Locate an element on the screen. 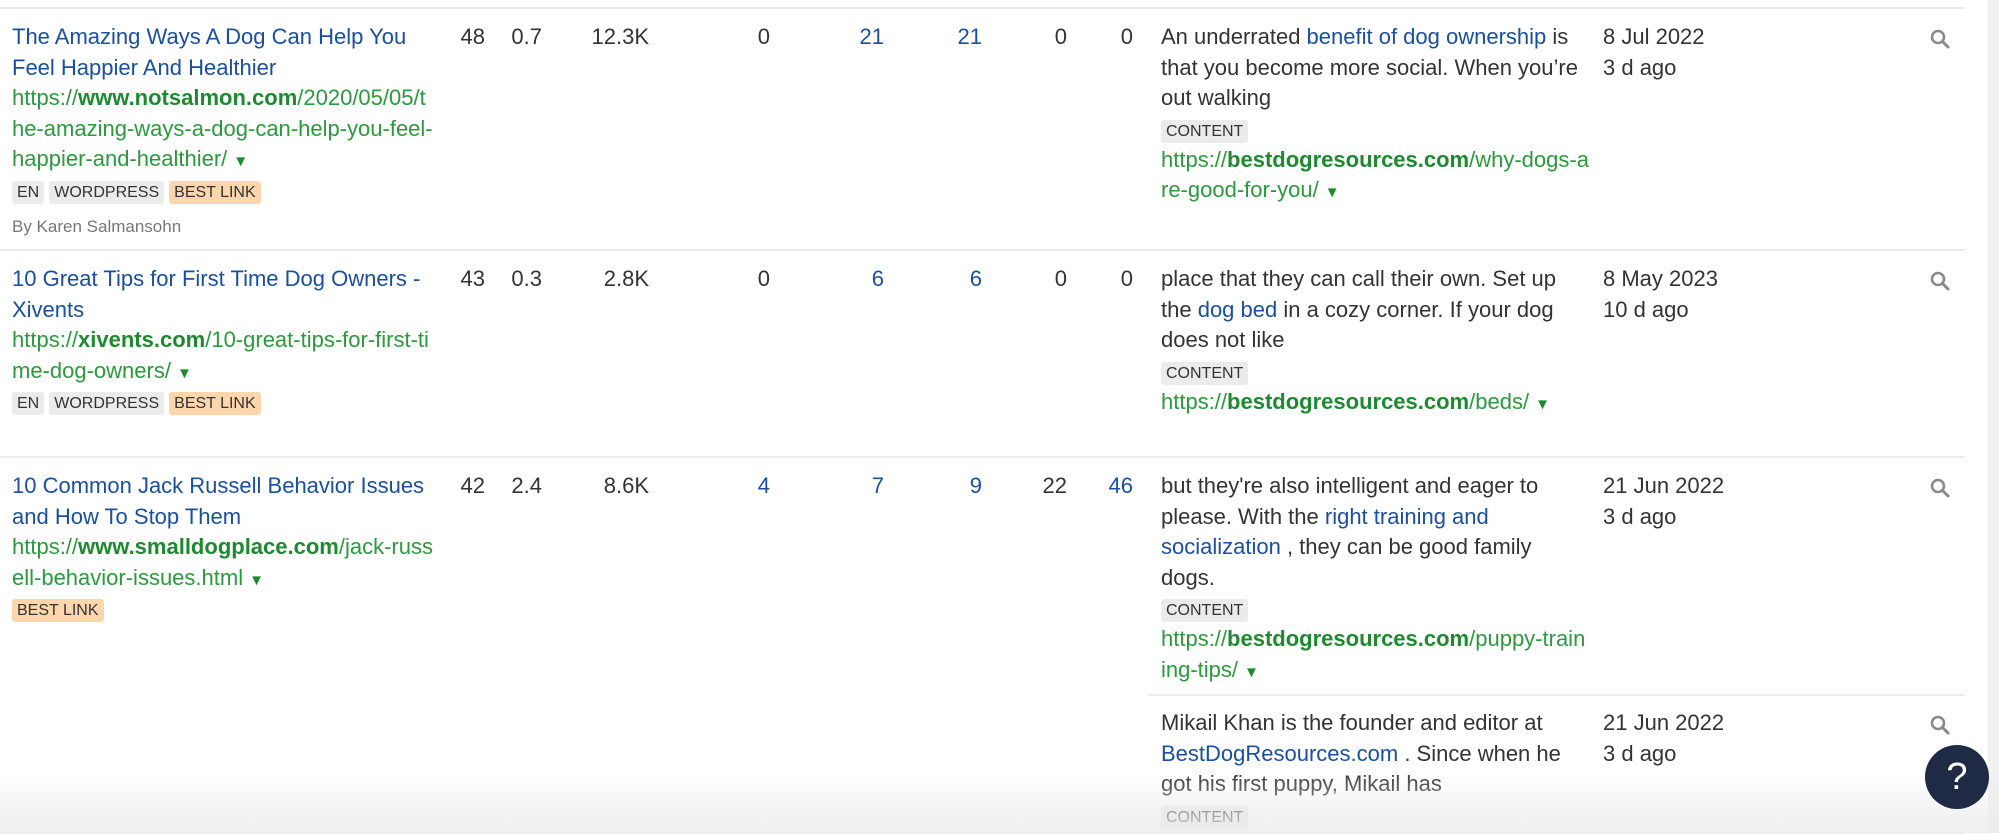 This screenshot has height=834, width=1999. last-seen-ago: 10 d ago is located at coordinates (1646, 309).